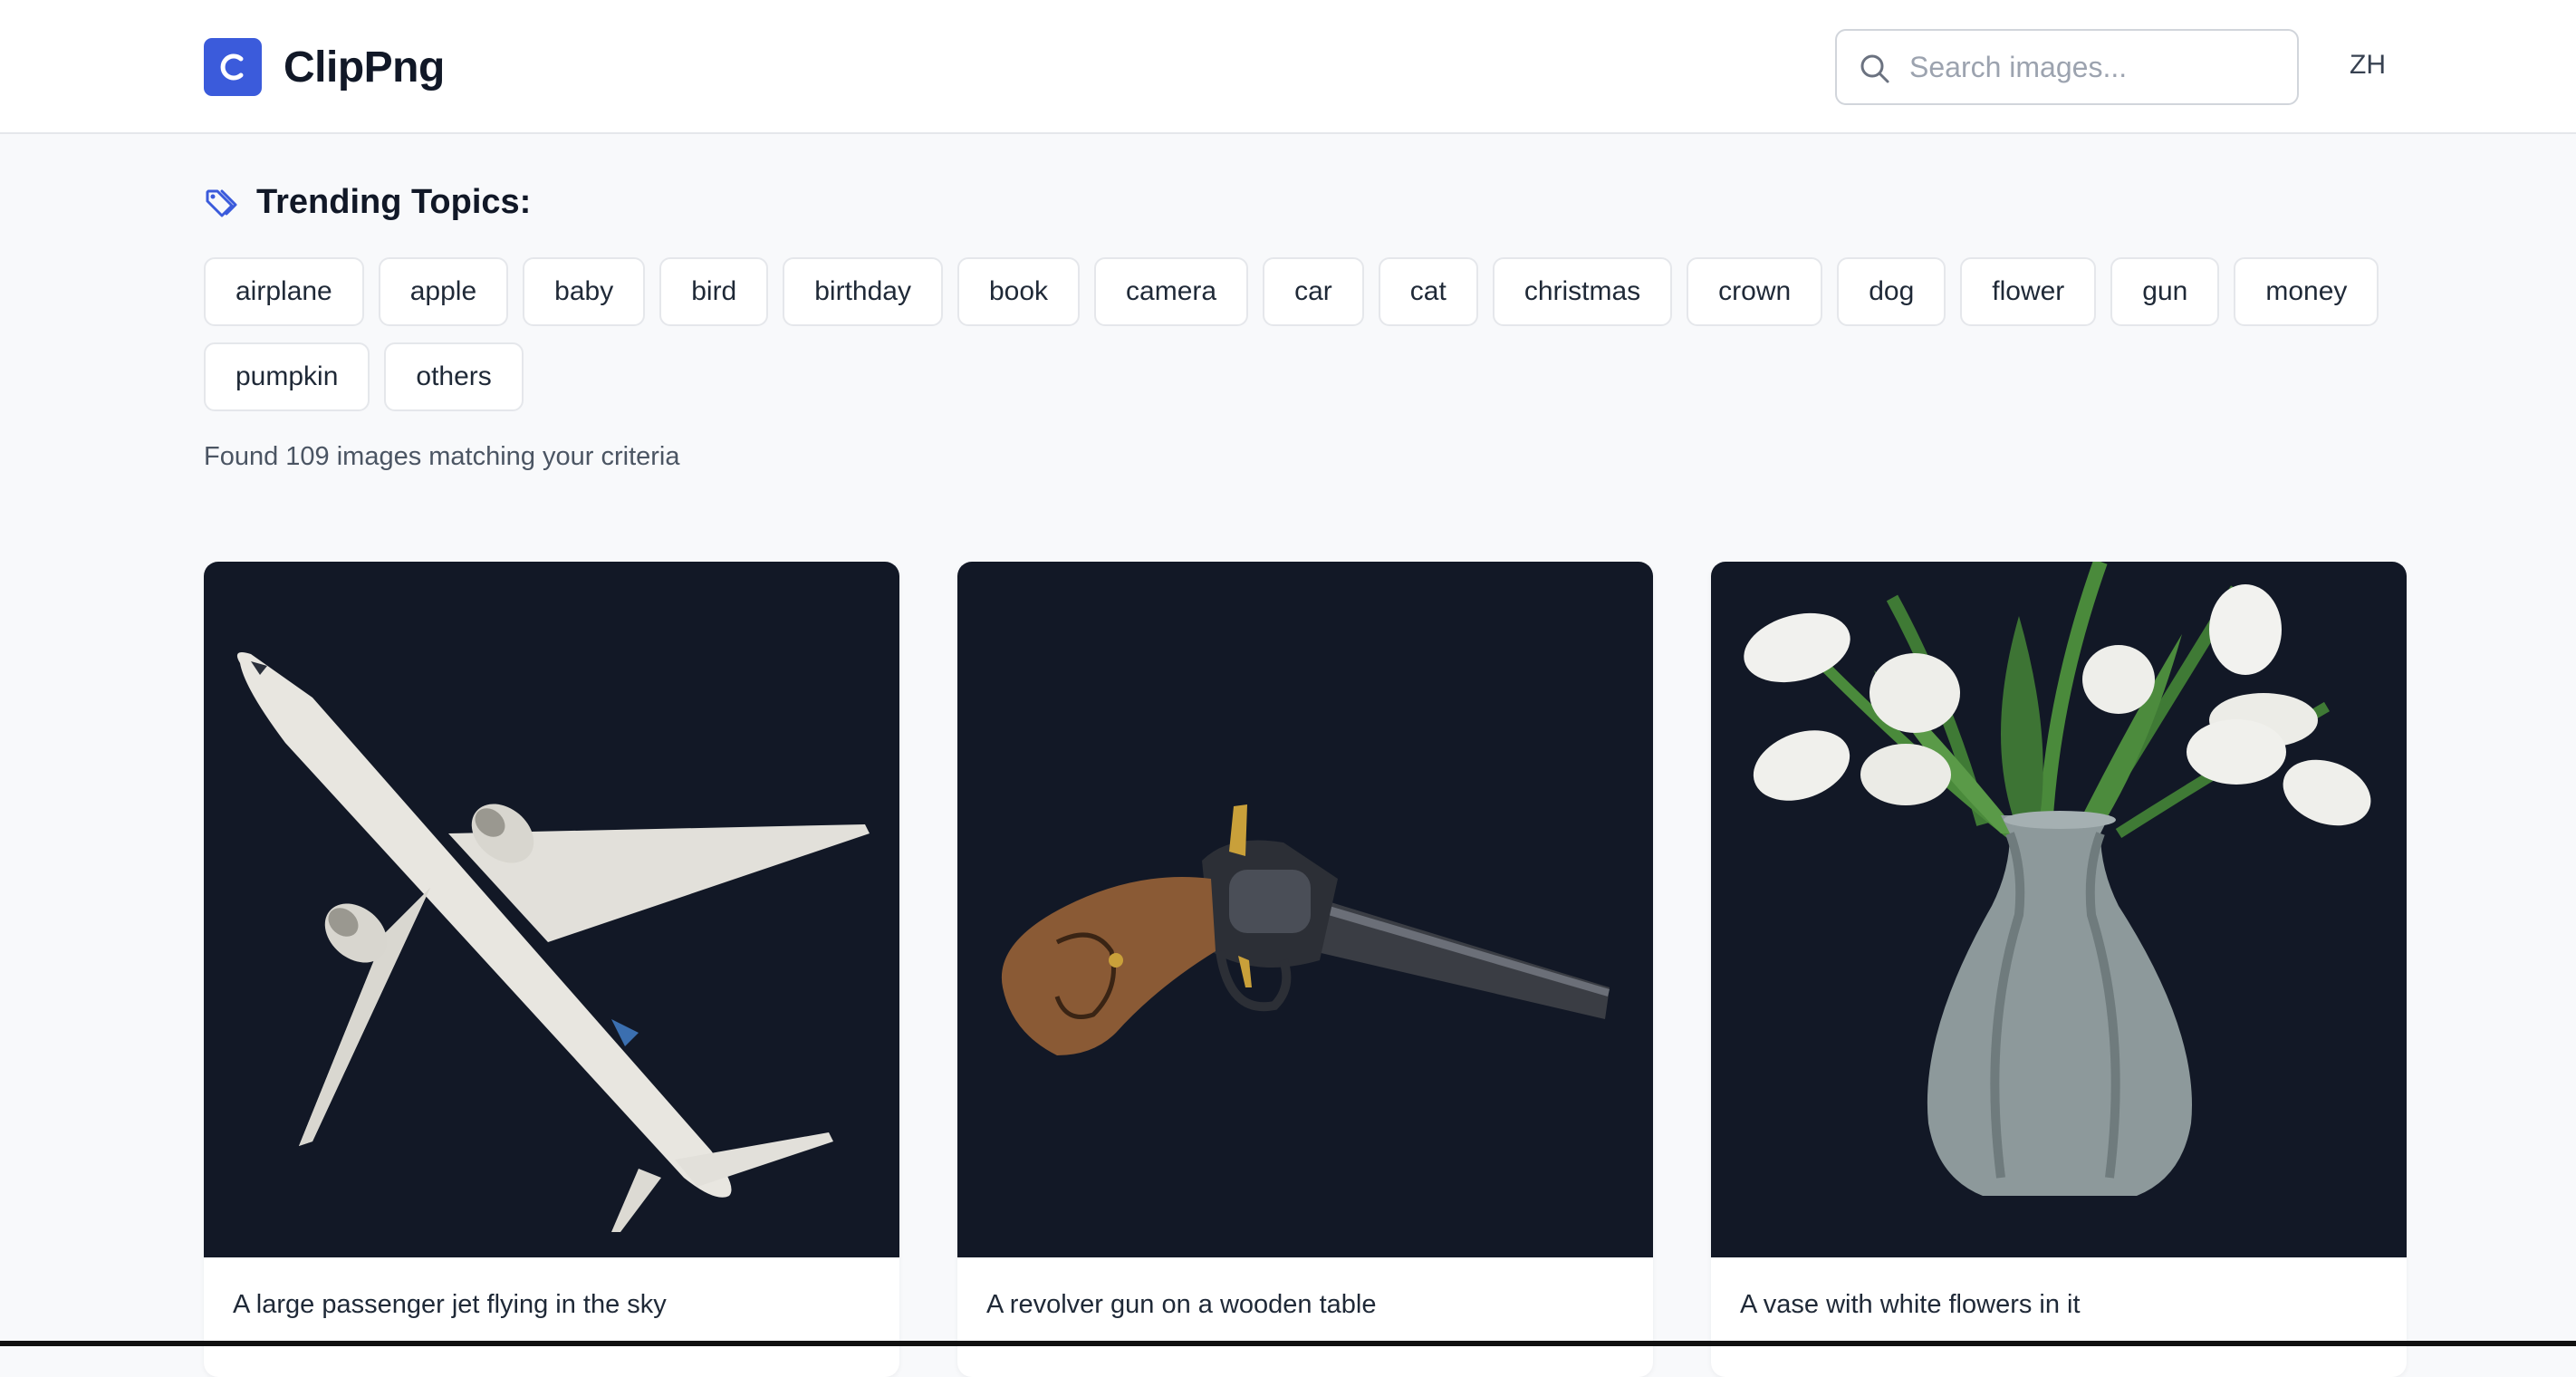 Image resolution: width=2576 pixels, height=1377 pixels. I want to click on window-bottom-edge, so click(1288, 1343).